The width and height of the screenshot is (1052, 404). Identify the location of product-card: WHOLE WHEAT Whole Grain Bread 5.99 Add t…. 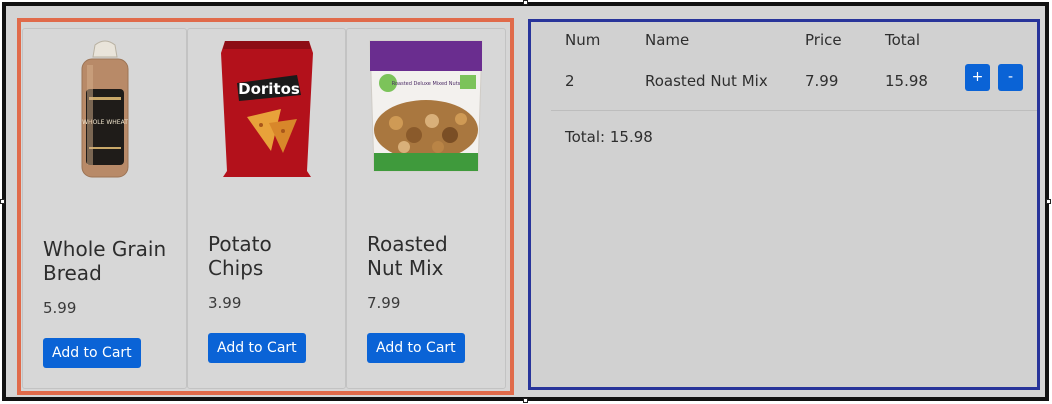
(104, 208).